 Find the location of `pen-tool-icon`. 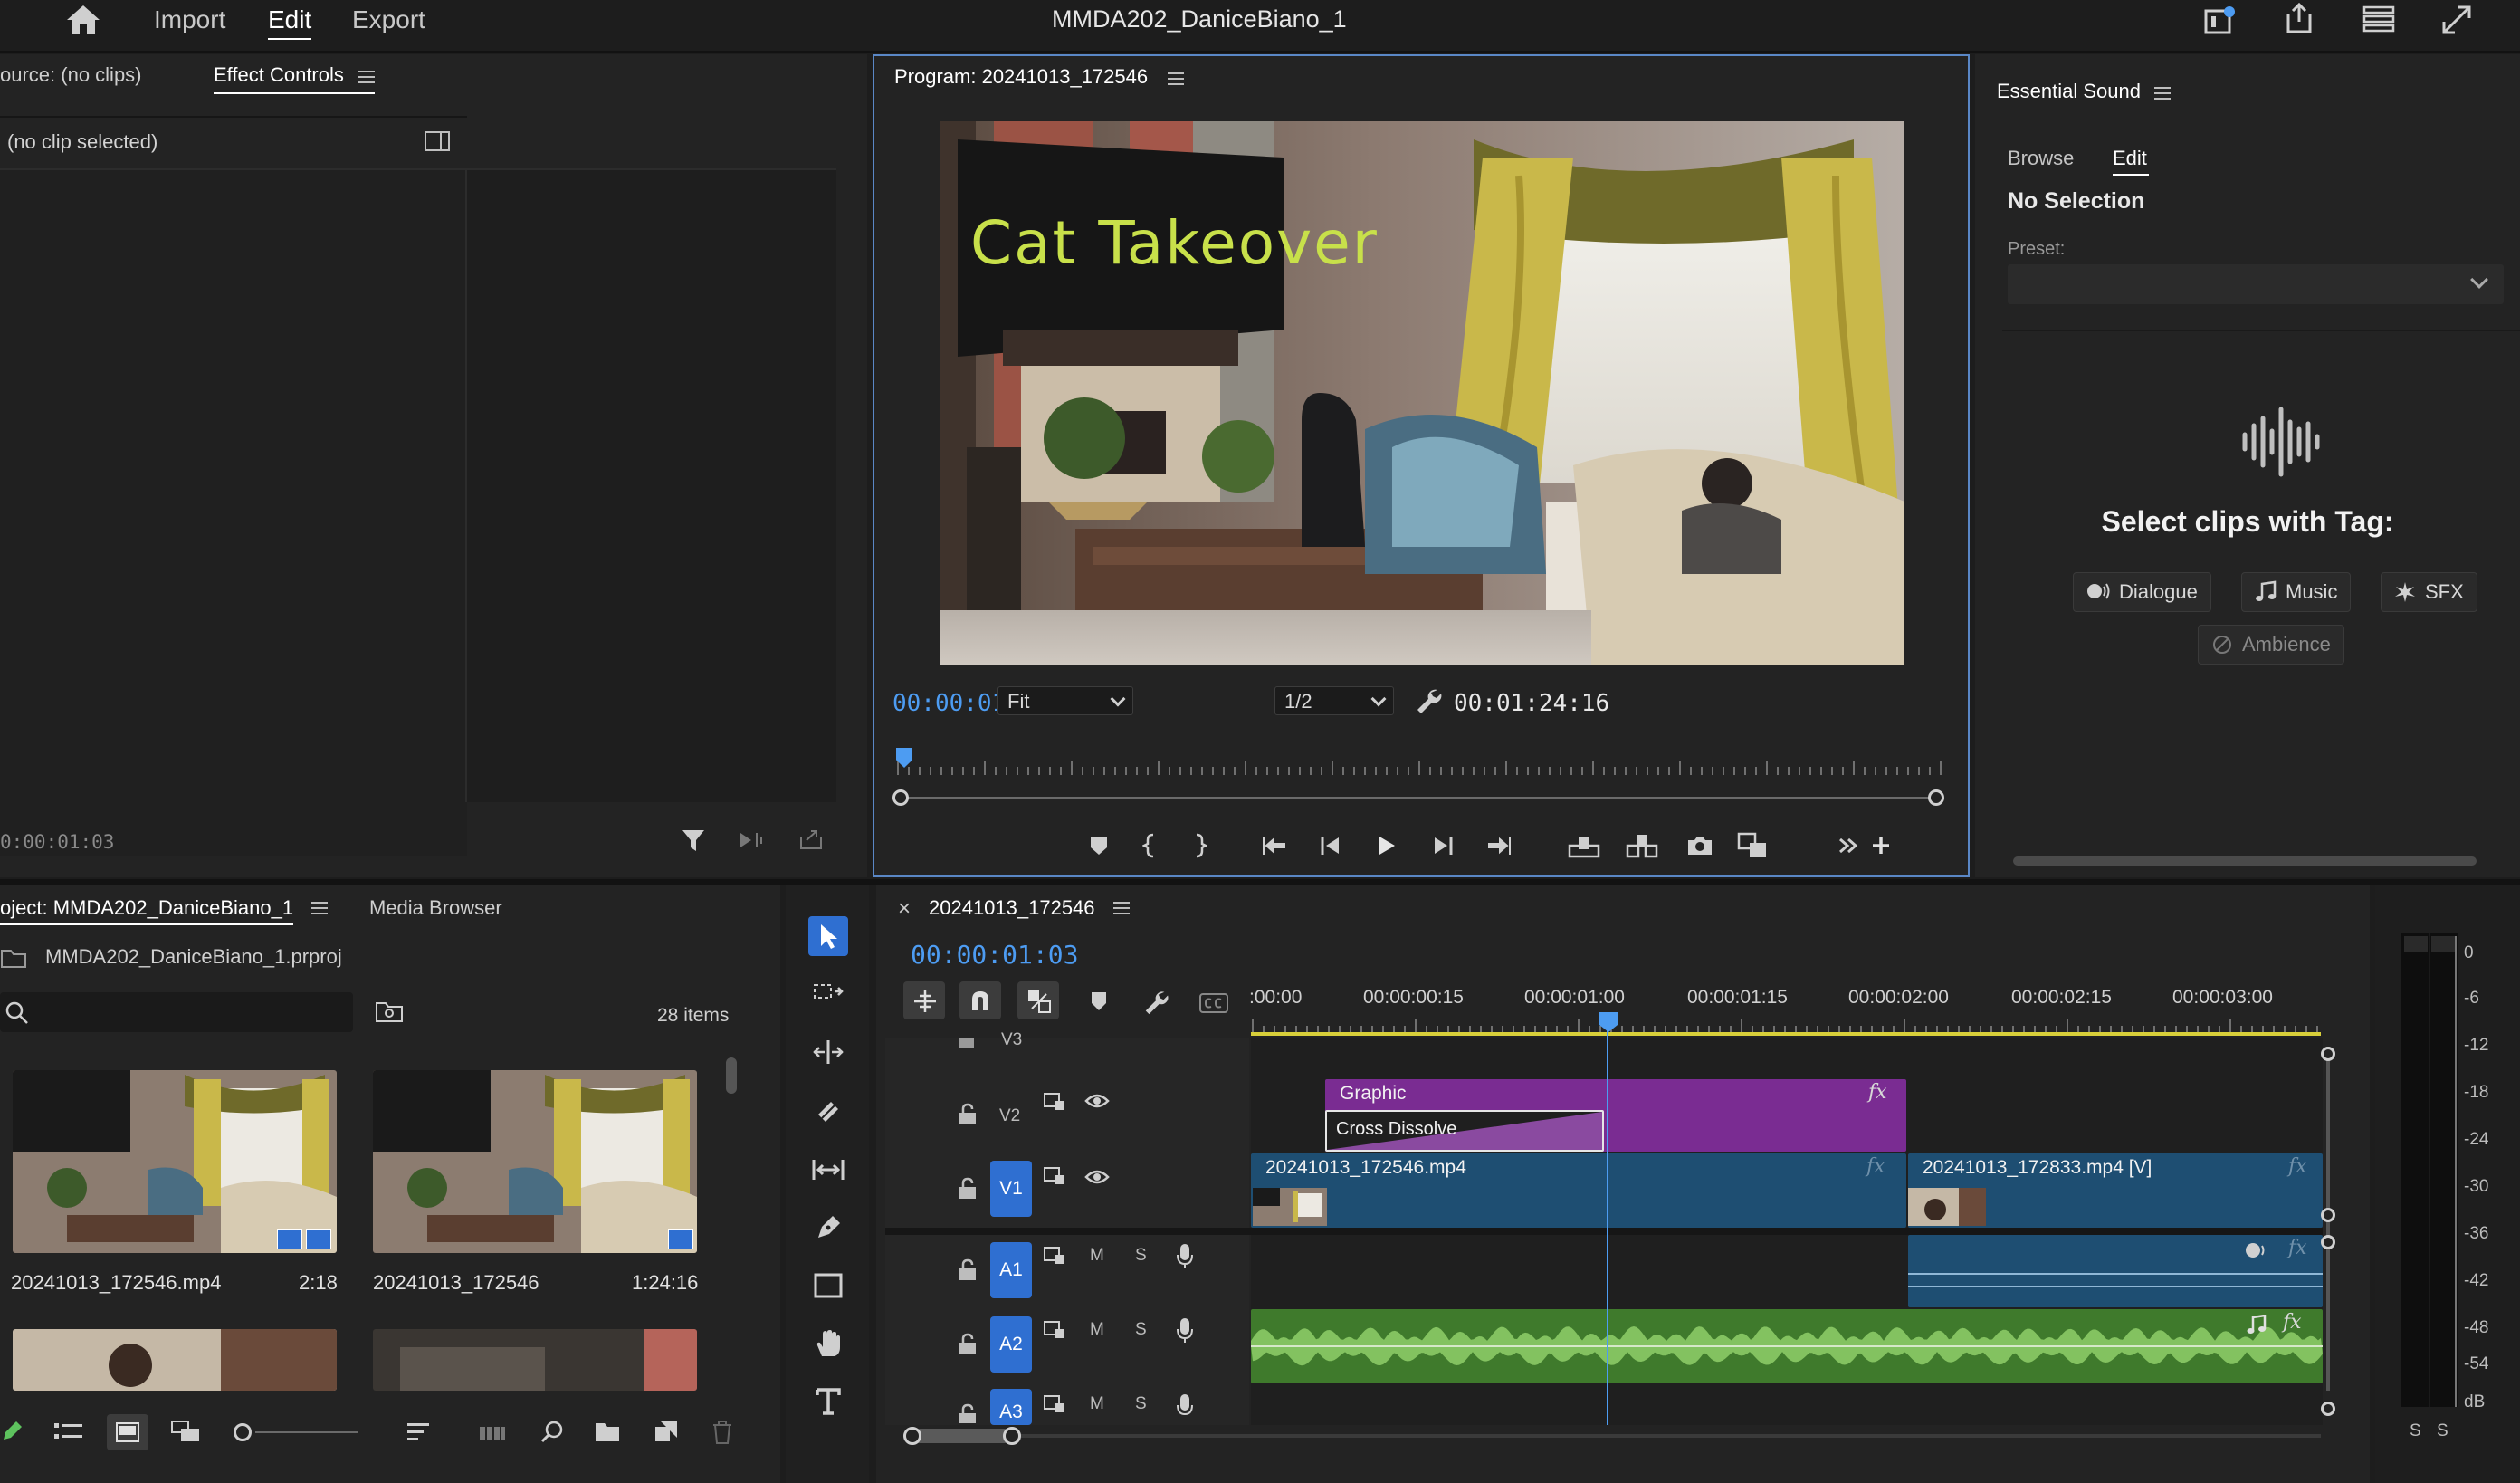

pen-tool-icon is located at coordinates (828, 1228).